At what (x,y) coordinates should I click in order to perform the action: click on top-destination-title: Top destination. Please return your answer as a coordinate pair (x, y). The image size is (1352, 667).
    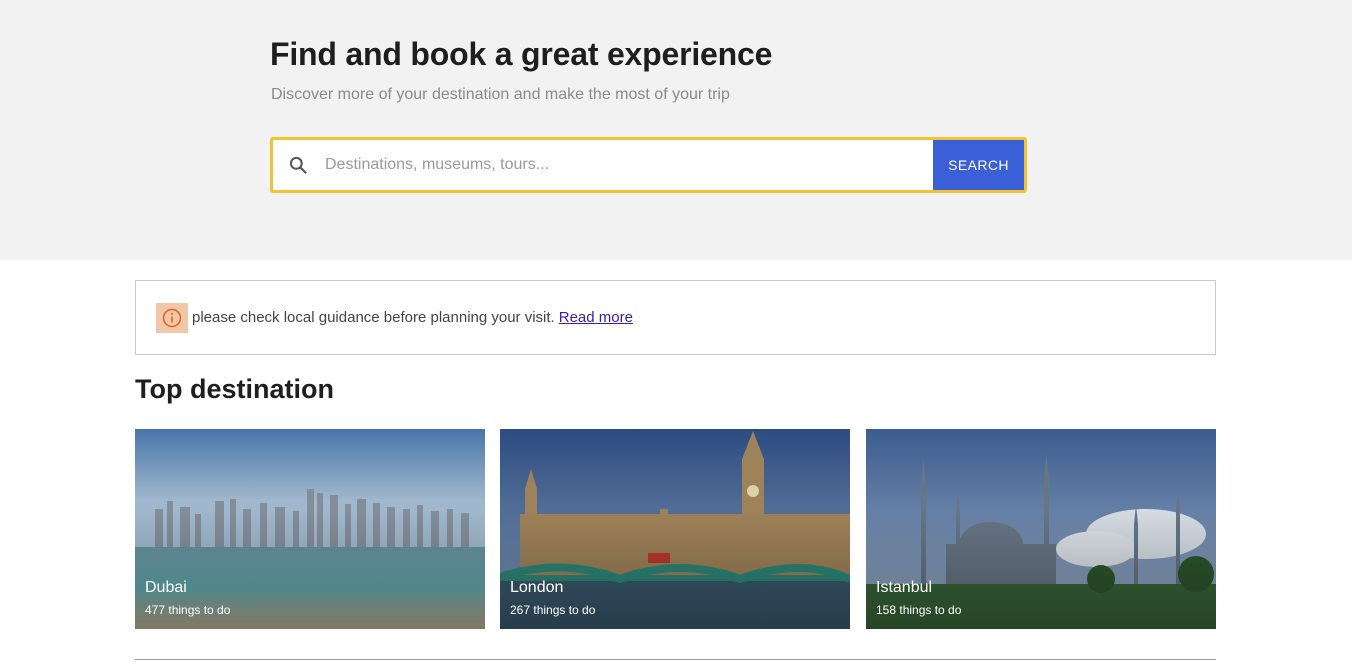
    Looking at the image, I should click on (234, 389).